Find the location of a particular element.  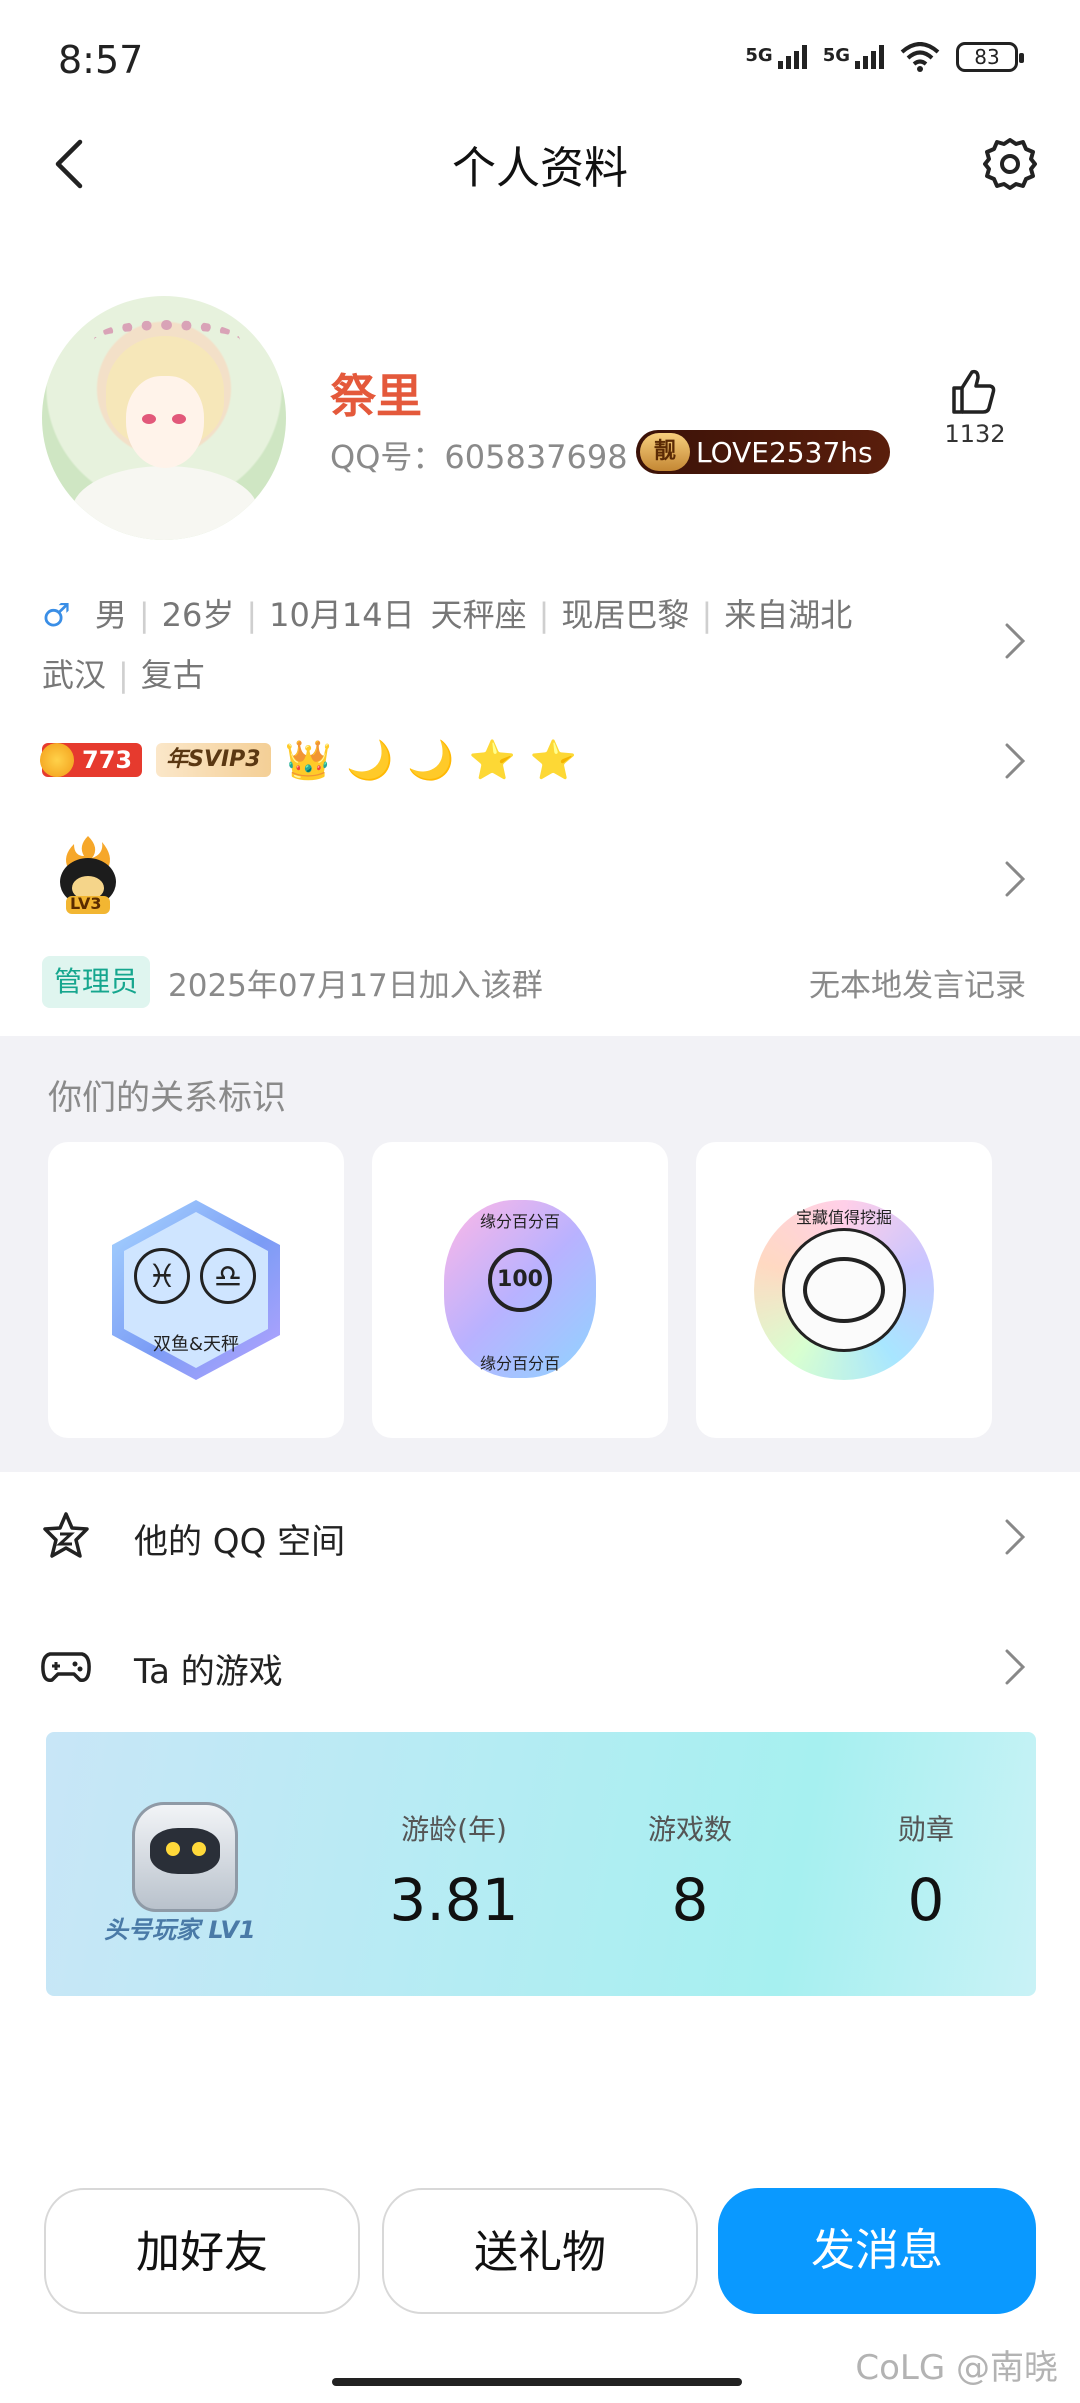

add-friend-button: 加好友 is located at coordinates (202, 2251).